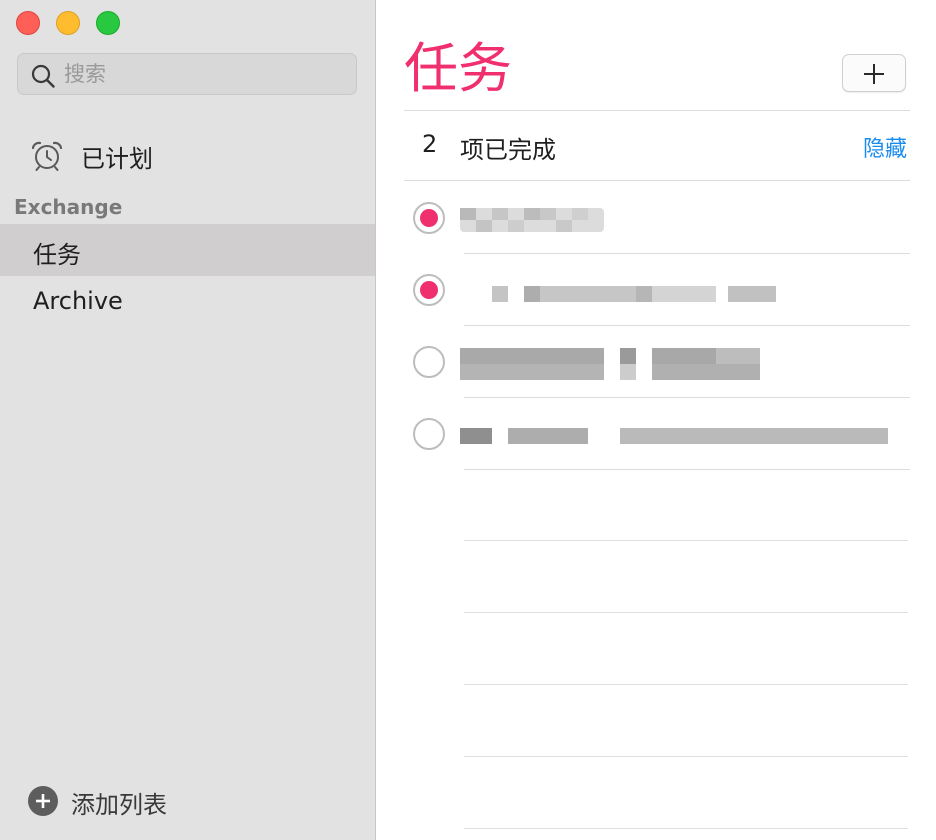 Image resolution: width=936 pixels, height=840 pixels. I want to click on smart-list-scheduled-label: 已计划, so click(117, 159).